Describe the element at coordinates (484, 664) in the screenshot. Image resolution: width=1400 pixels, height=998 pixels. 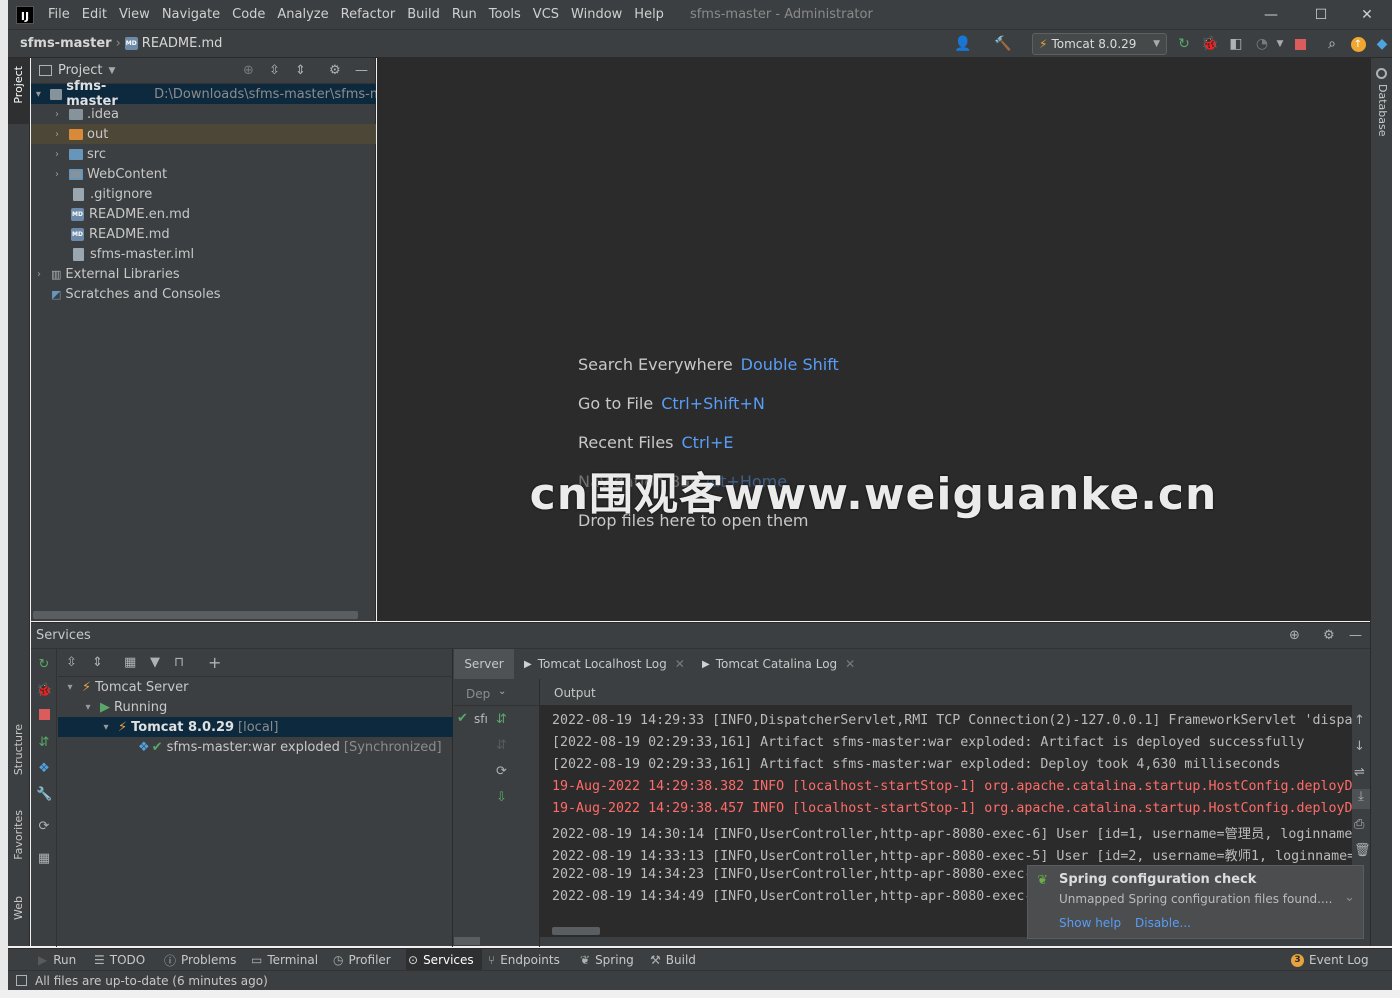
I see `tab-server: Server` at that location.